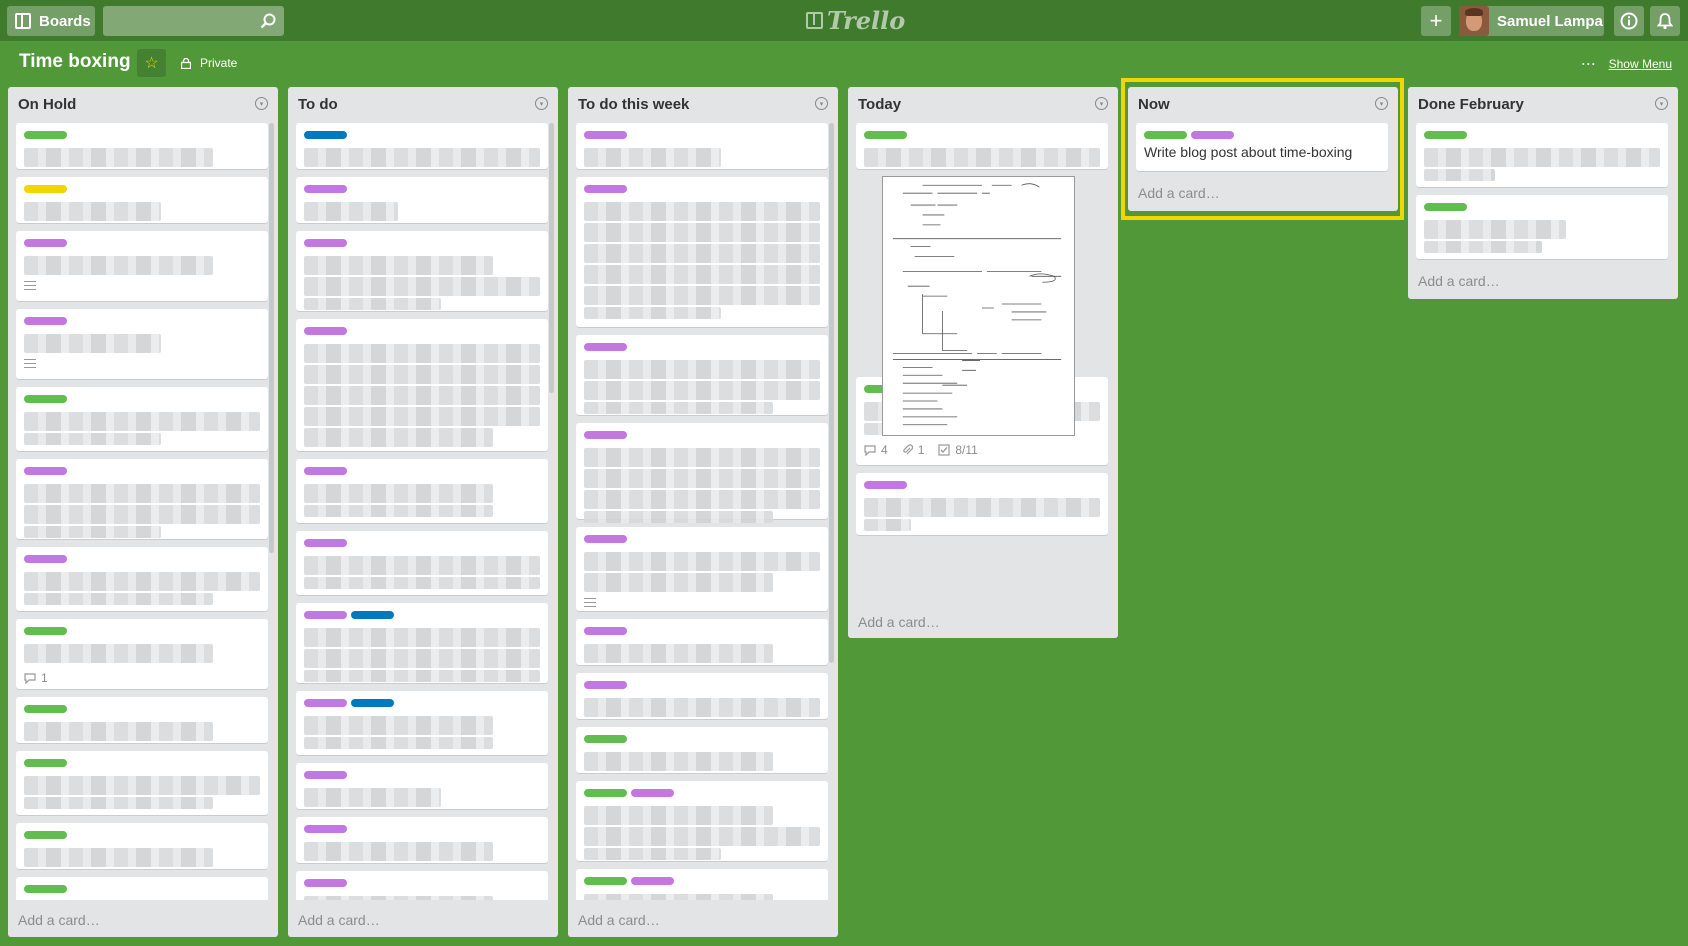 The image size is (1688, 946). I want to click on add-button: +, so click(1436, 21).